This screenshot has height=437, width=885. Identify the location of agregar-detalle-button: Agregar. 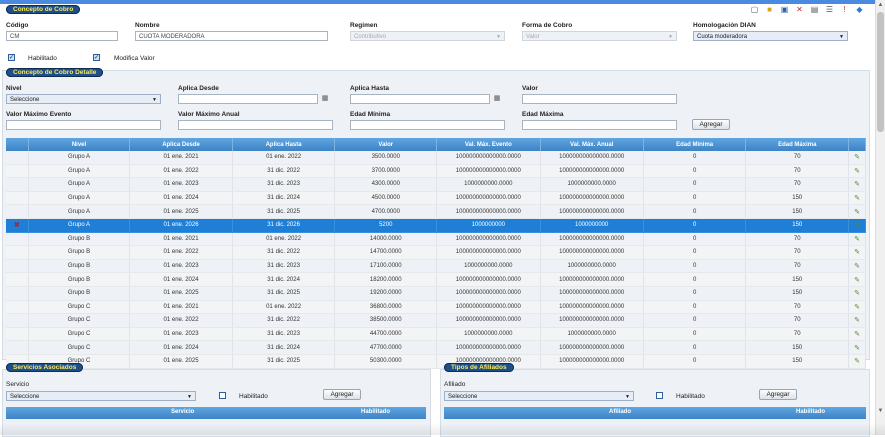
(711, 124).